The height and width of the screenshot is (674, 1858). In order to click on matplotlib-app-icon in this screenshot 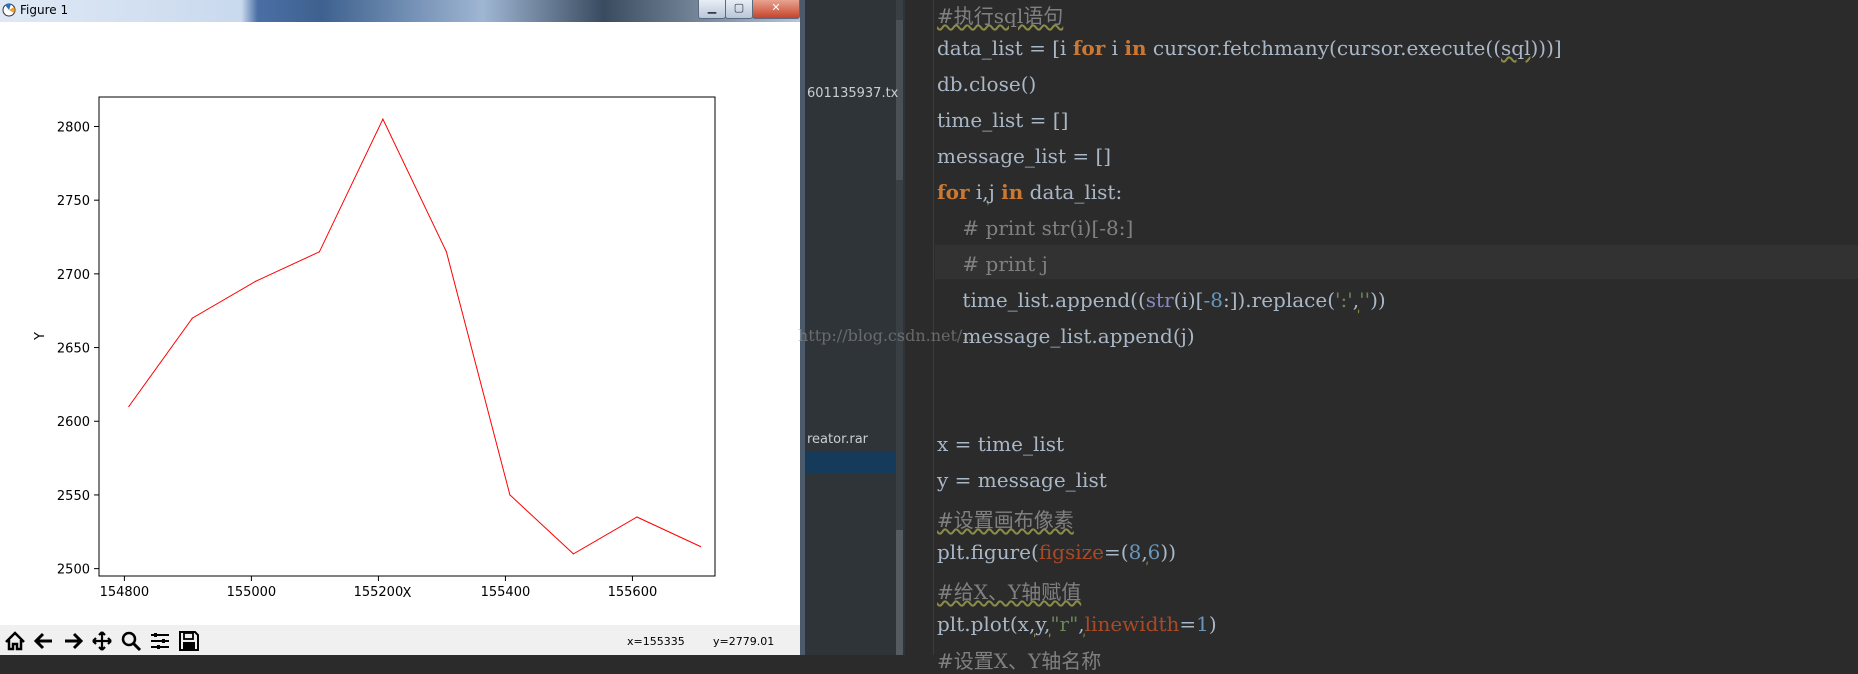, I will do `click(9, 10)`.